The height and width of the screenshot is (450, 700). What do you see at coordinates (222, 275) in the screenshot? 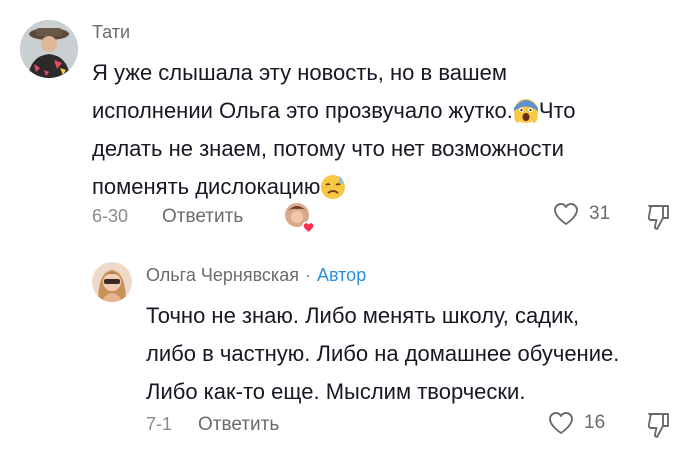
I see `author-name: Ольга Чернявская` at bounding box center [222, 275].